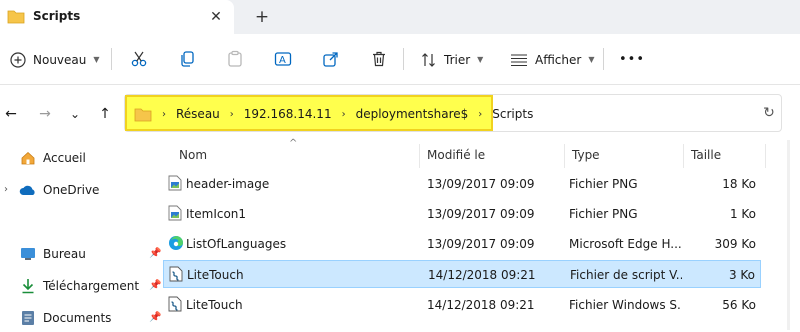 This screenshot has width=800, height=332. I want to click on copy-button, so click(187, 59).